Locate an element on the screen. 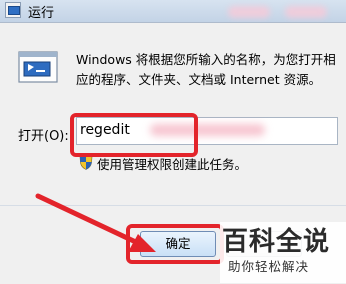 Image resolution: width=346 pixels, height=284 pixels. highlight-command-box is located at coordinates (134, 135).